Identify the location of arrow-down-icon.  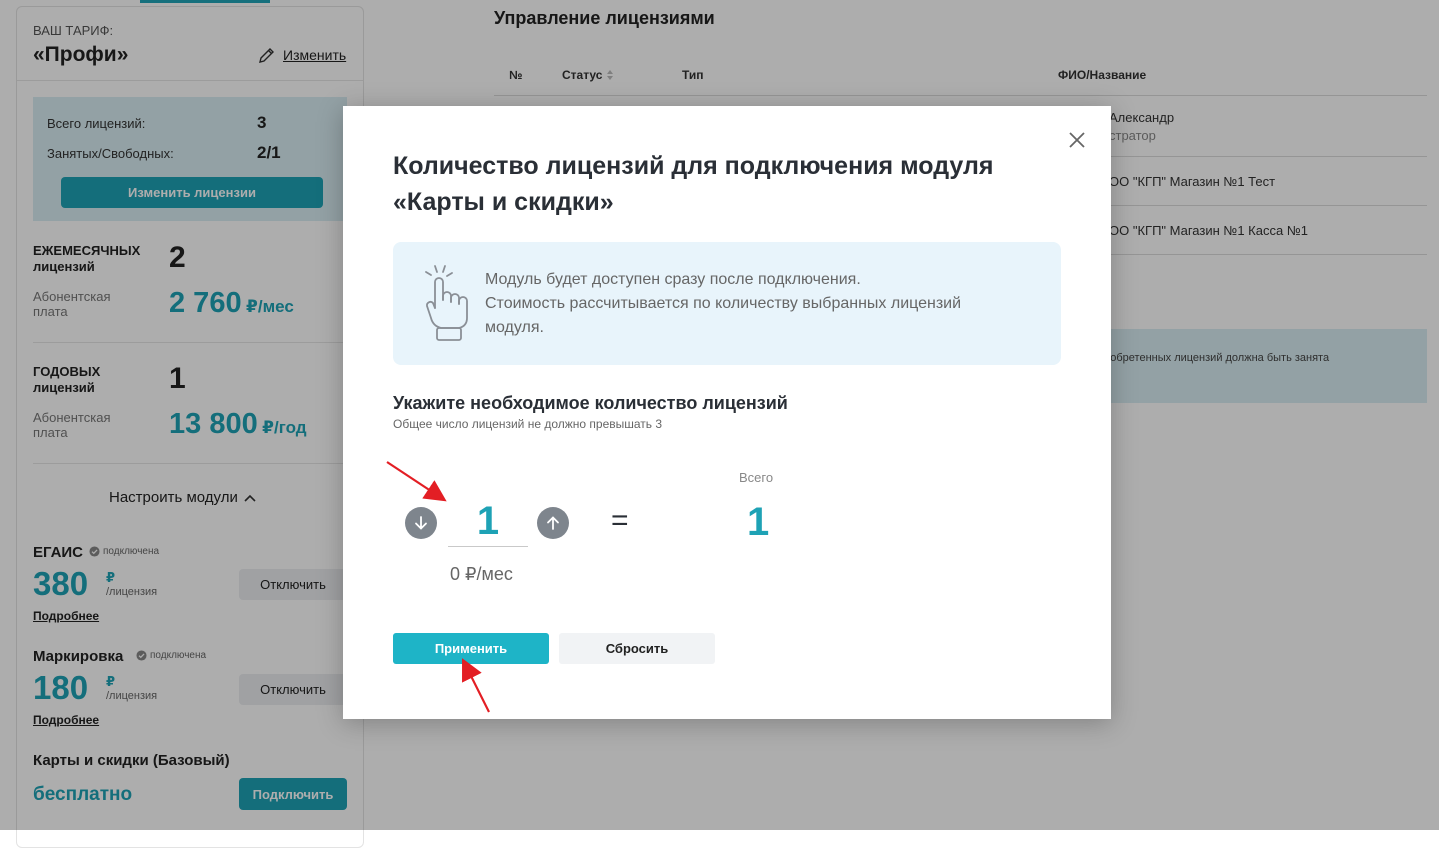
(421, 523).